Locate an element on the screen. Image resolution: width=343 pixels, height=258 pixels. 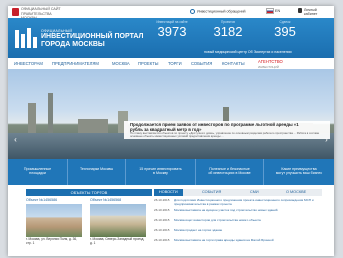
language-switch: EN is located at coordinates (273, 11).